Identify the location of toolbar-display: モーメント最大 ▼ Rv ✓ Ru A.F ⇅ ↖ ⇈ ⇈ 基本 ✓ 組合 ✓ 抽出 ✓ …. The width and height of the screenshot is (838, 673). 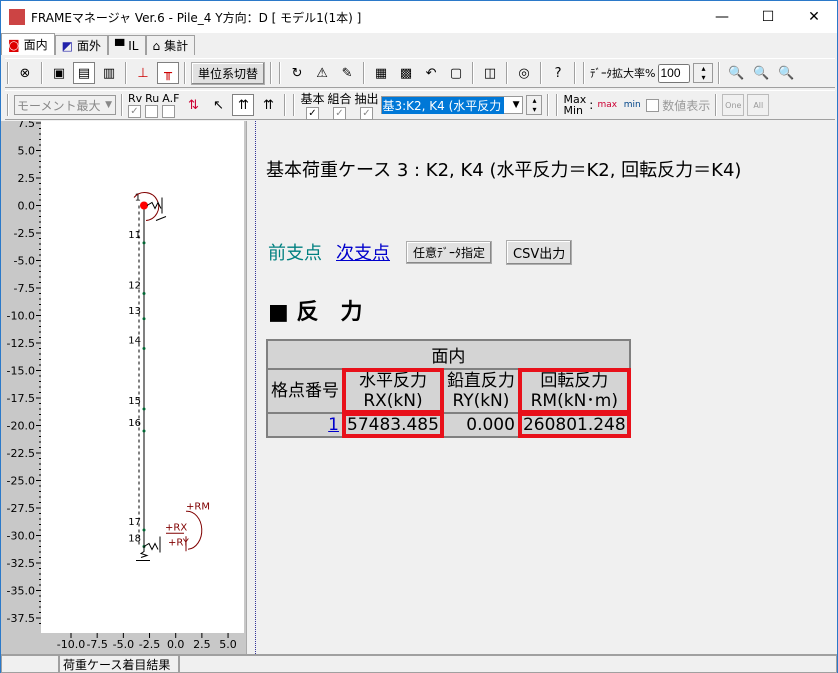
(420, 105).